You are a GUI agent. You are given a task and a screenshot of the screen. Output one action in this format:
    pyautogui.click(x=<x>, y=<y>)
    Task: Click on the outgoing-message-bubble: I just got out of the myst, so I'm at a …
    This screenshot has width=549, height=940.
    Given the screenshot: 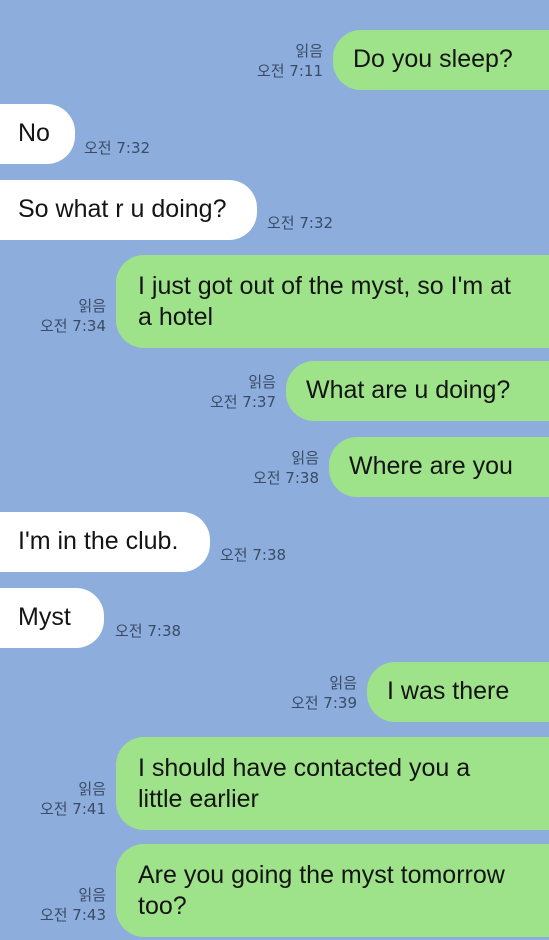 What is the action you would take?
    pyautogui.click(x=332, y=301)
    